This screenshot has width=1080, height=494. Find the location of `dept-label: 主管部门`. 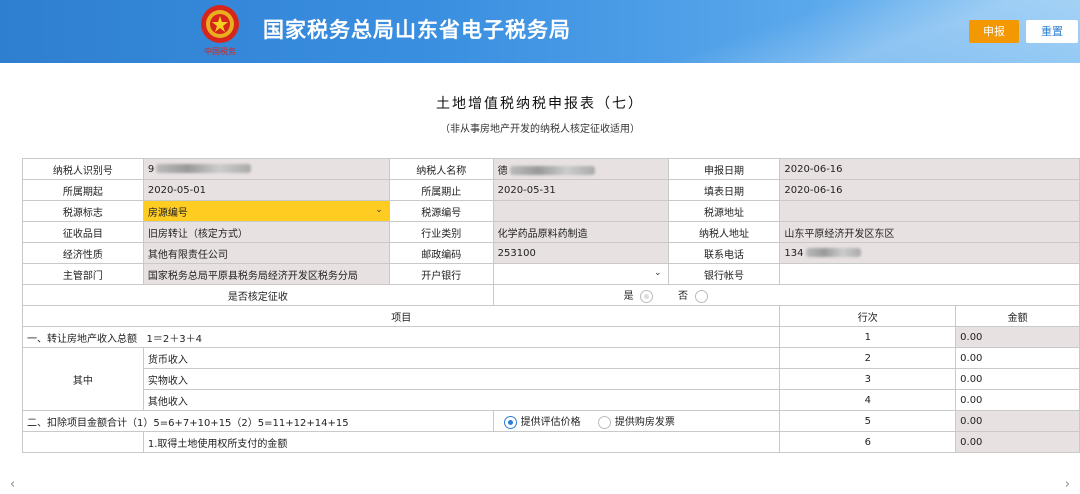

dept-label: 主管部门 is located at coordinates (83, 274).